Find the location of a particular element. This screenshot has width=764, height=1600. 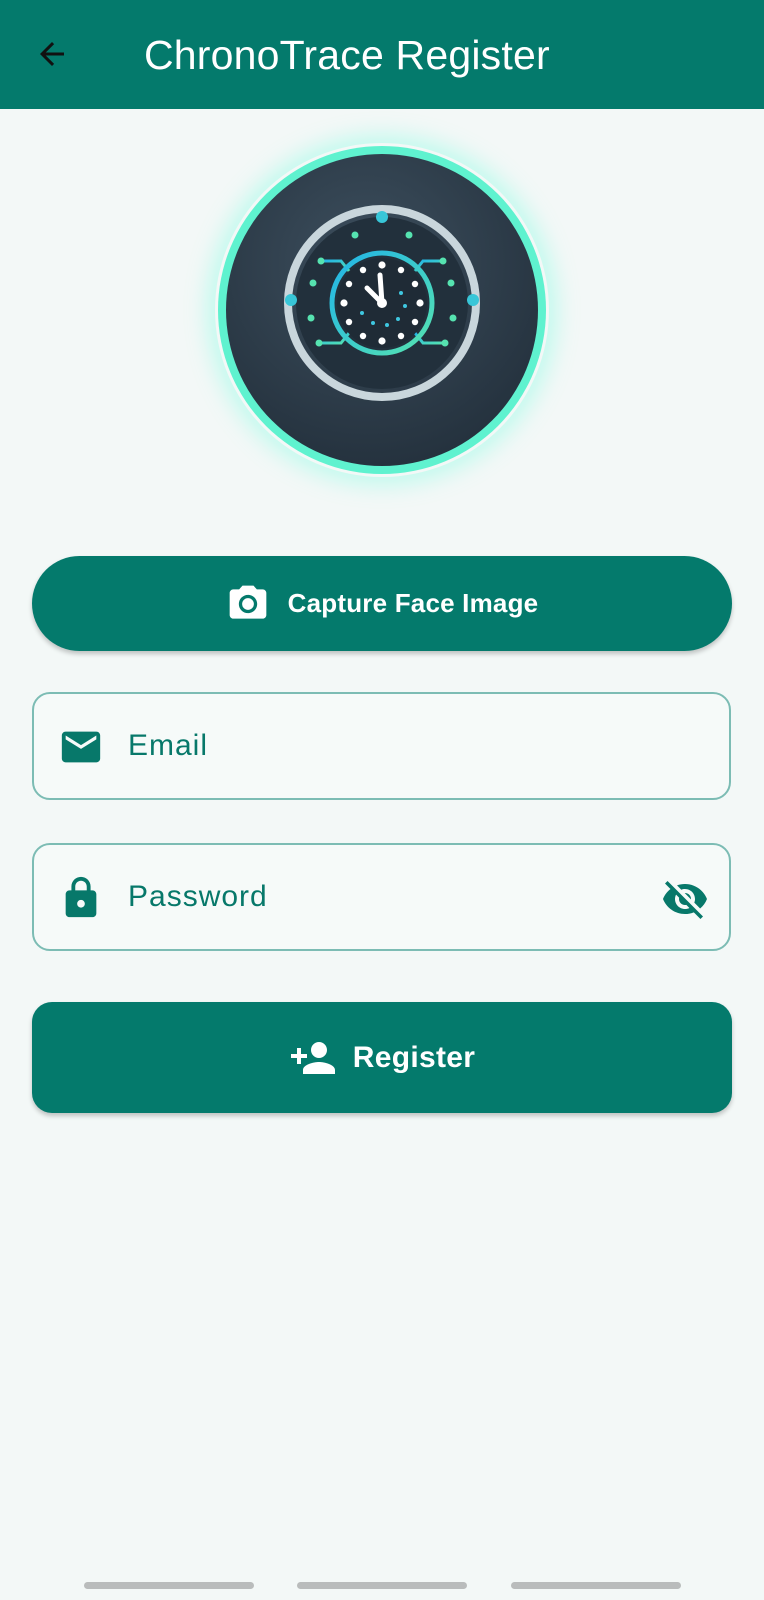

circuit-clock-logo is located at coordinates (382, 310).